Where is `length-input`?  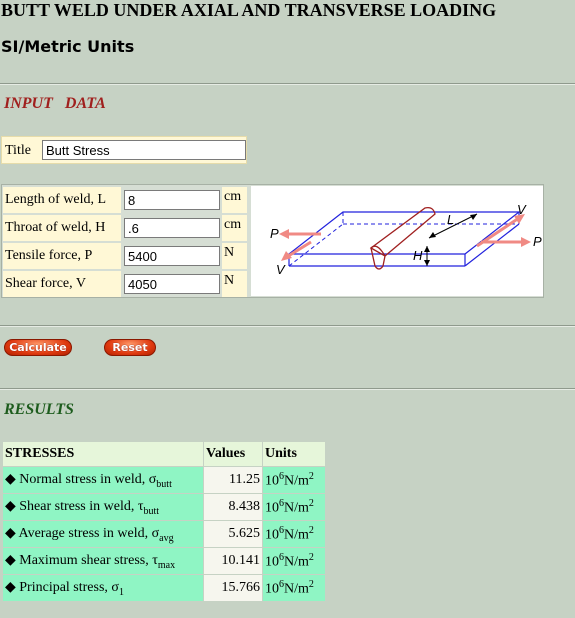
length-input is located at coordinates (172, 200).